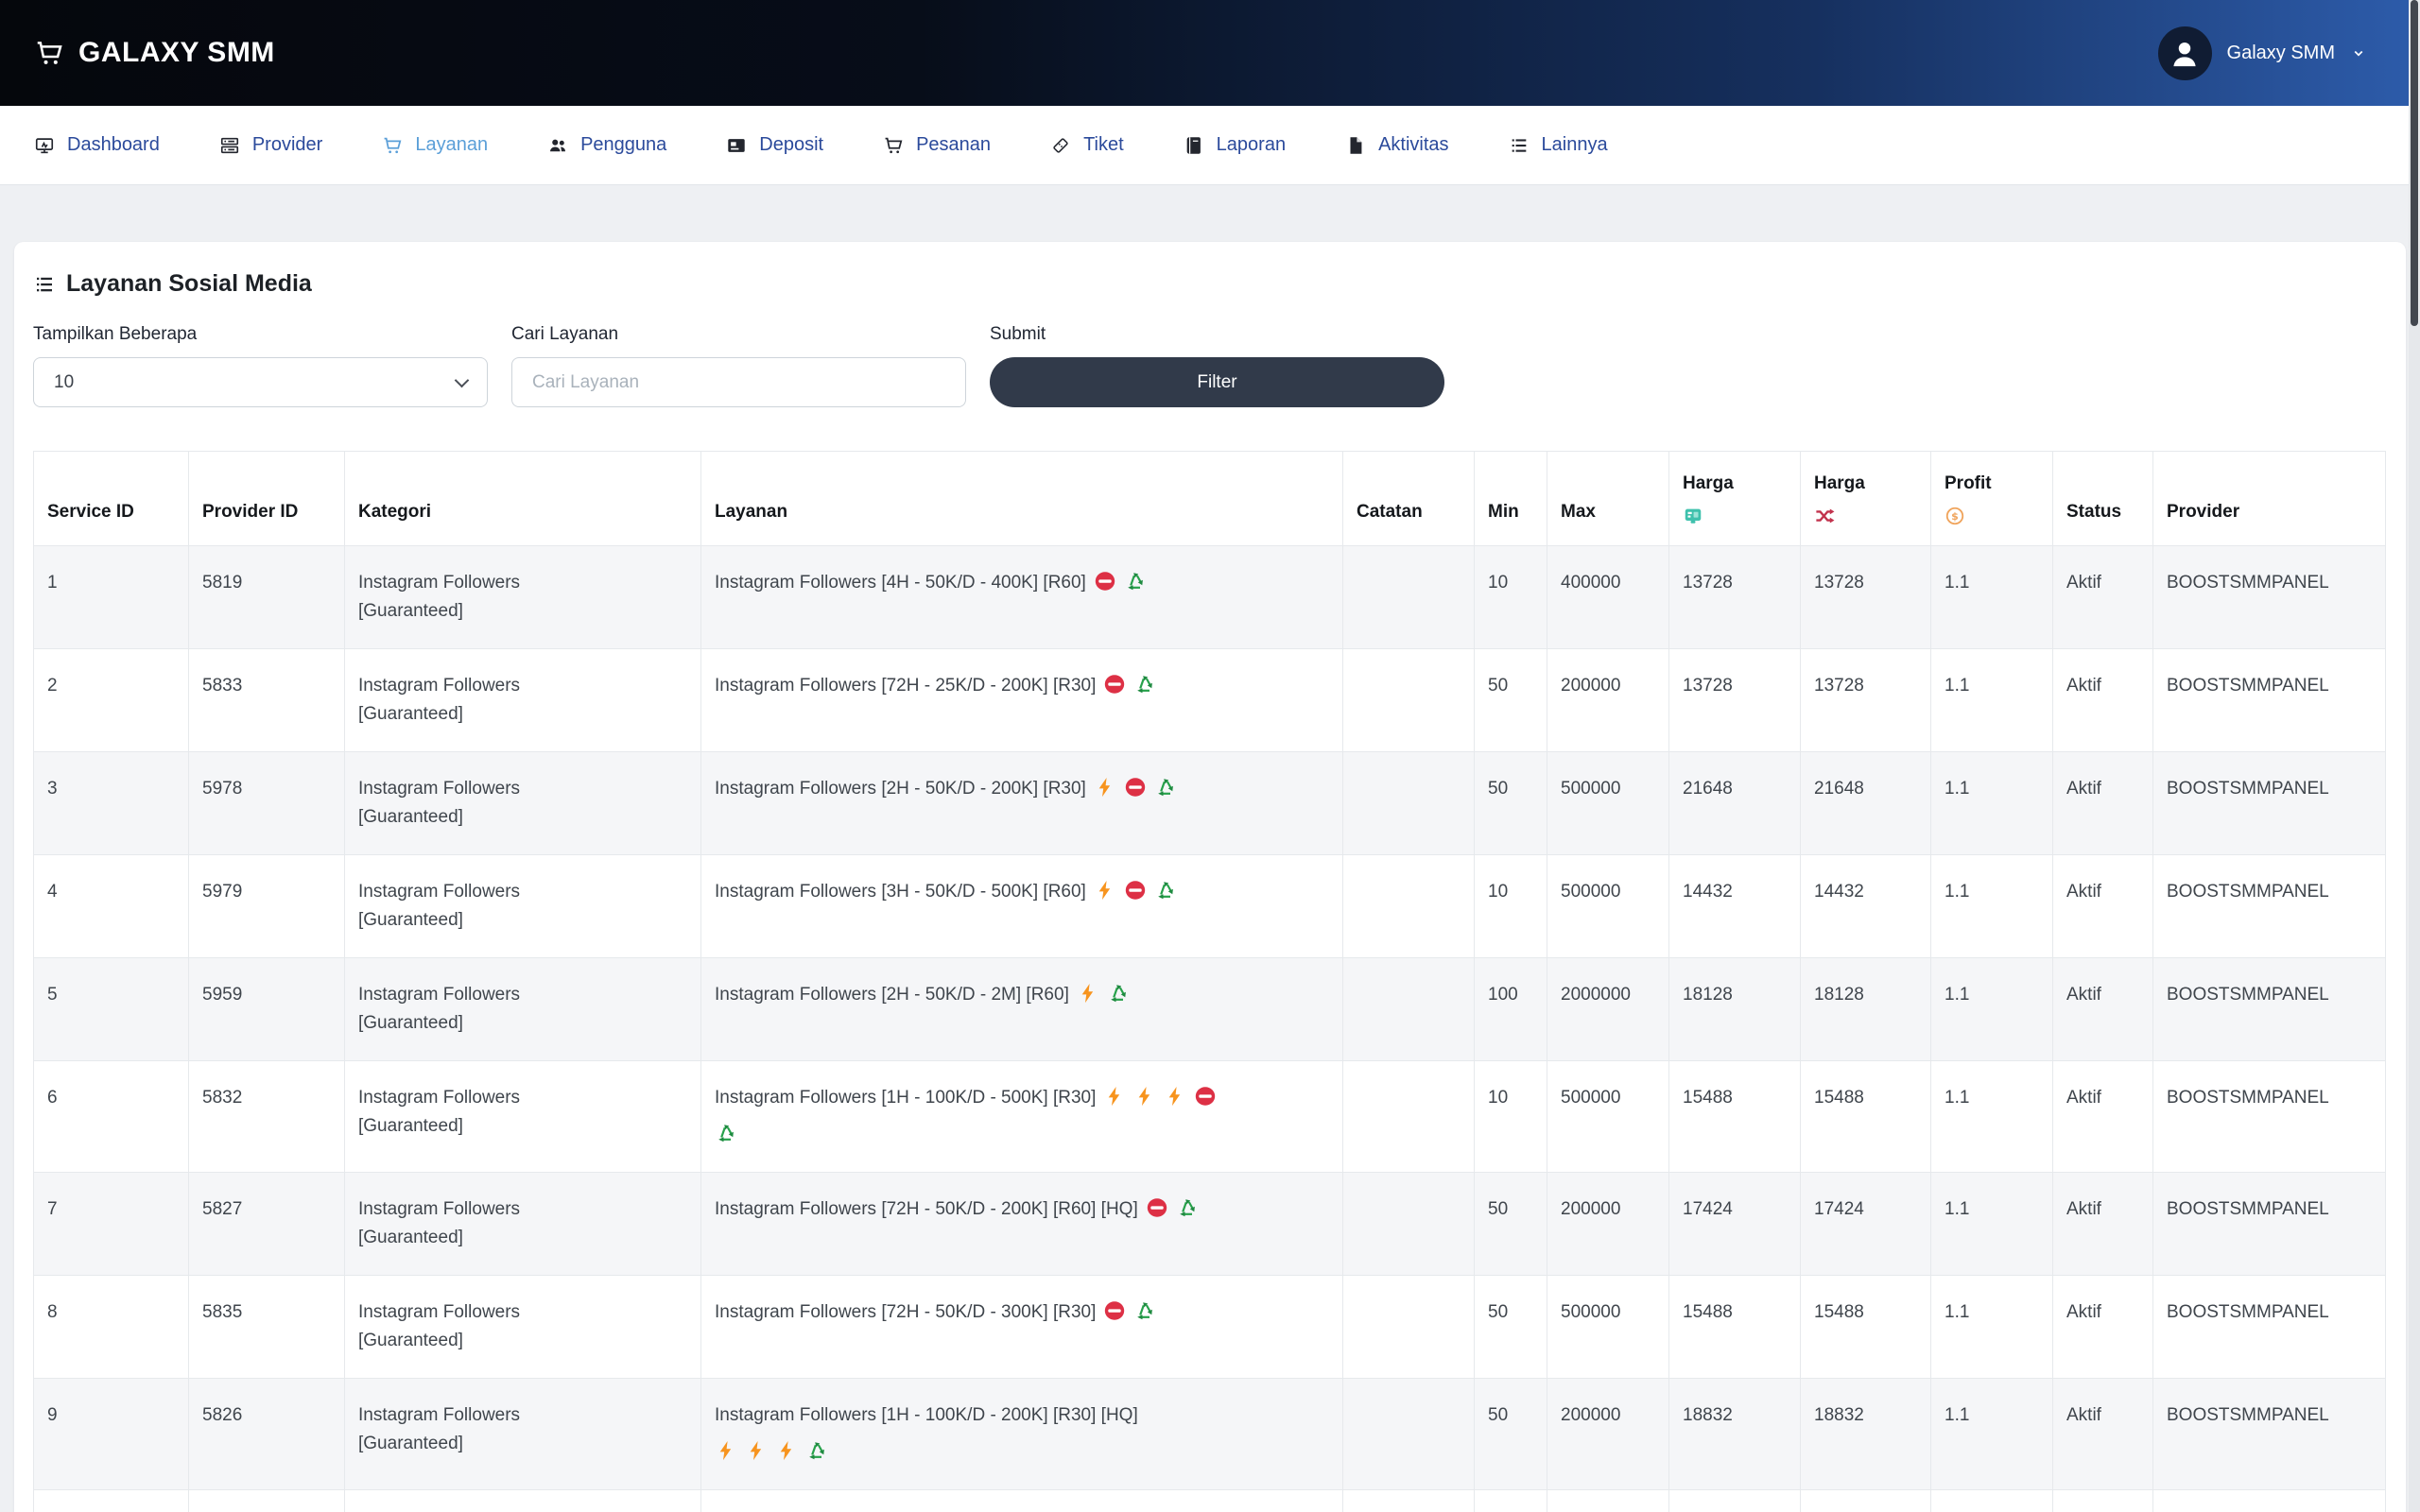 The image size is (2420, 1512). Describe the element at coordinates (2262, 53) in the screenshot. I see `user-menu: Galaxy SMM` at that location.